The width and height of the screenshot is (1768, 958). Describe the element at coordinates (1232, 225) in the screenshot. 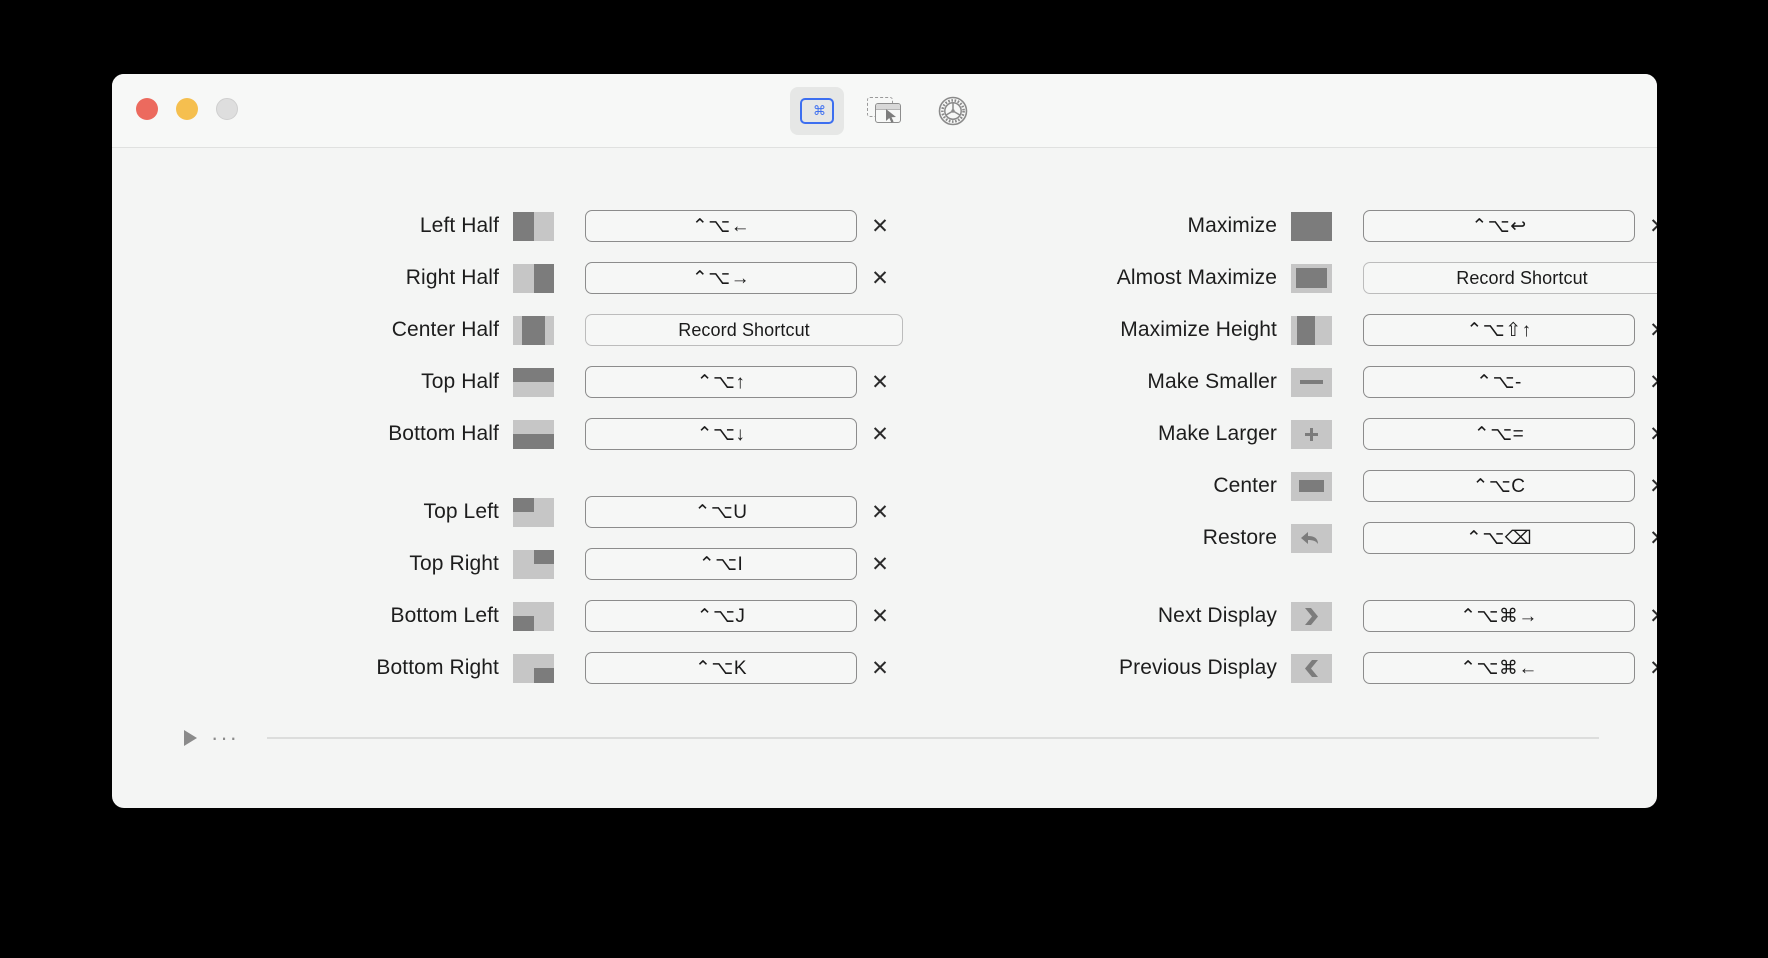

I see `shortcut-row-label: Maximize` at that location.